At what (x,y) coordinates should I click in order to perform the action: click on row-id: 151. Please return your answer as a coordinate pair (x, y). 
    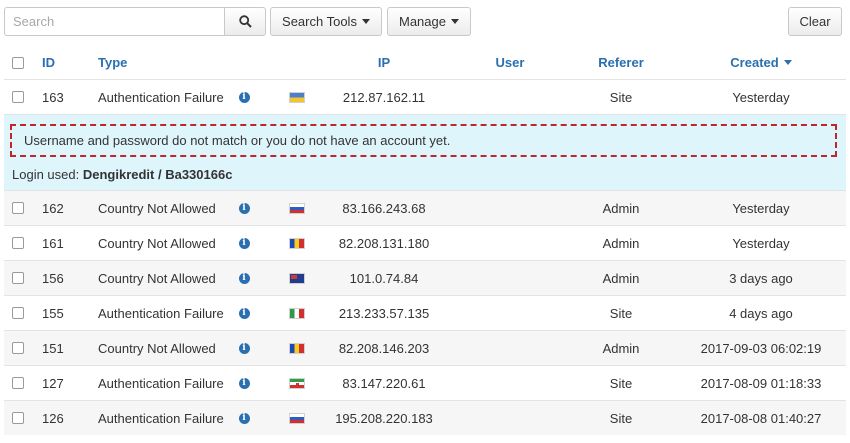
    Looking at the image, I should click on (53, 348).